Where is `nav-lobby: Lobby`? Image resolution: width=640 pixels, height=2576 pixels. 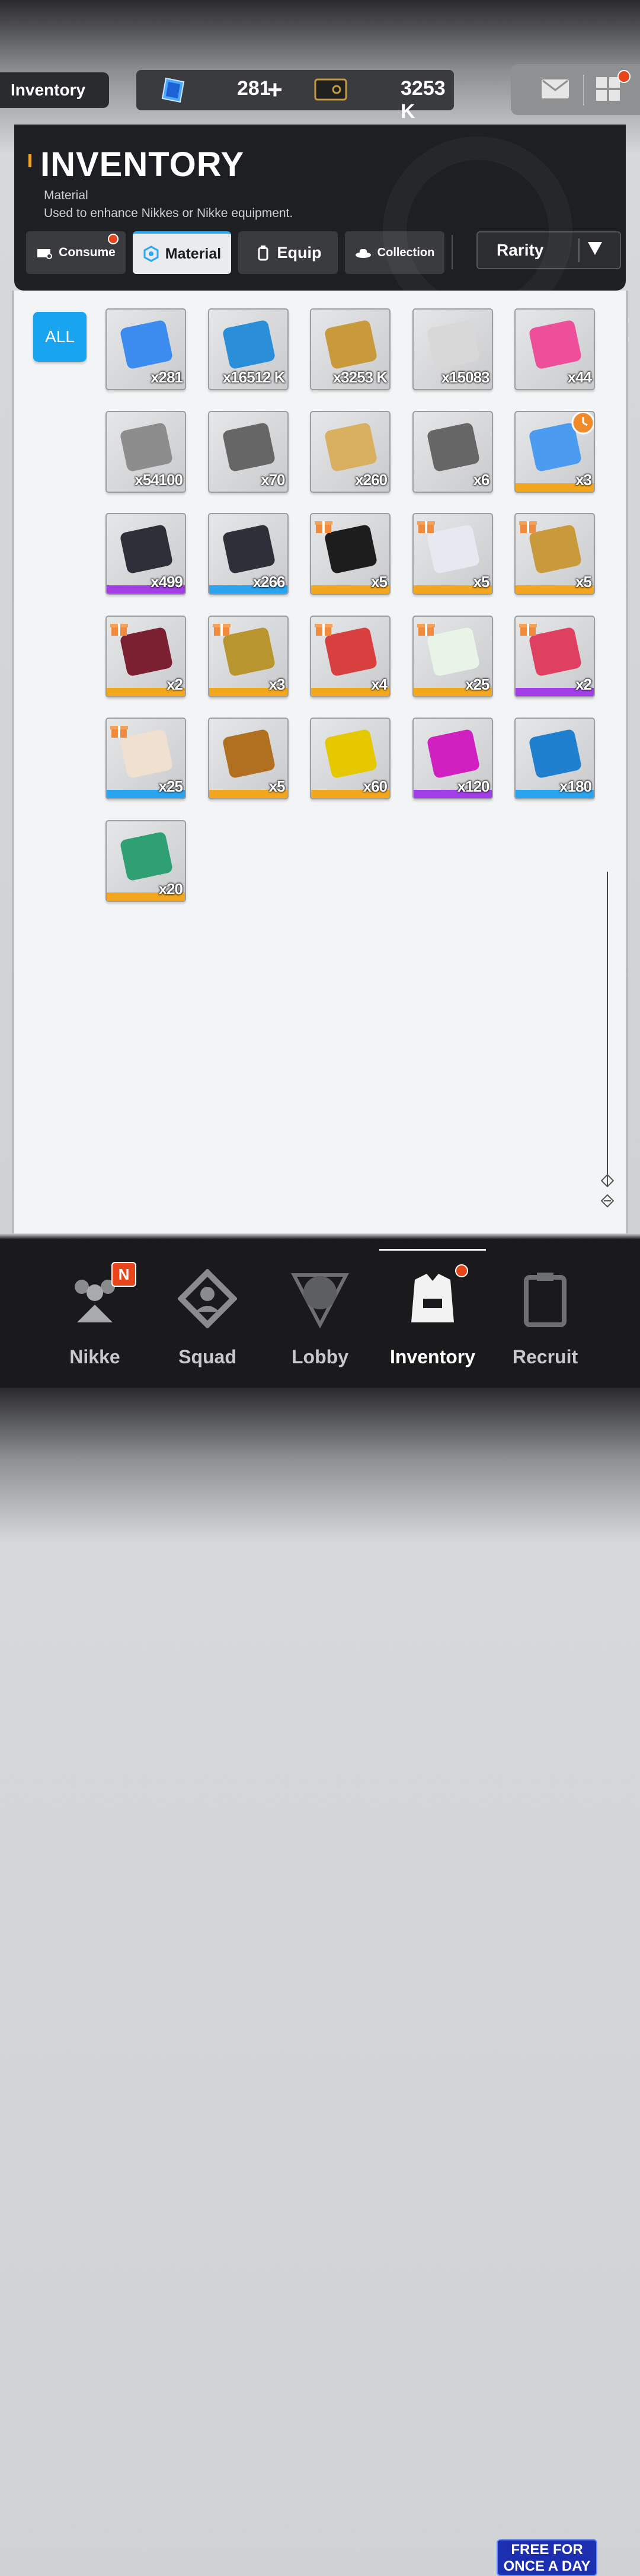
nav-lobby: Lobby is located at coordinates (320, 1310).